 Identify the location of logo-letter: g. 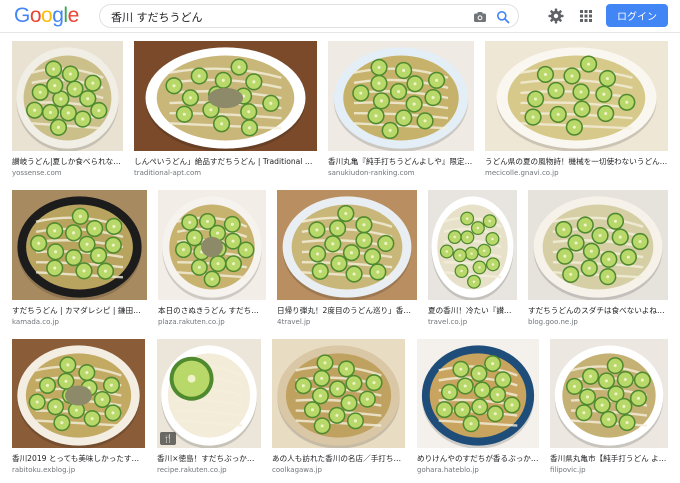
(58, 15).